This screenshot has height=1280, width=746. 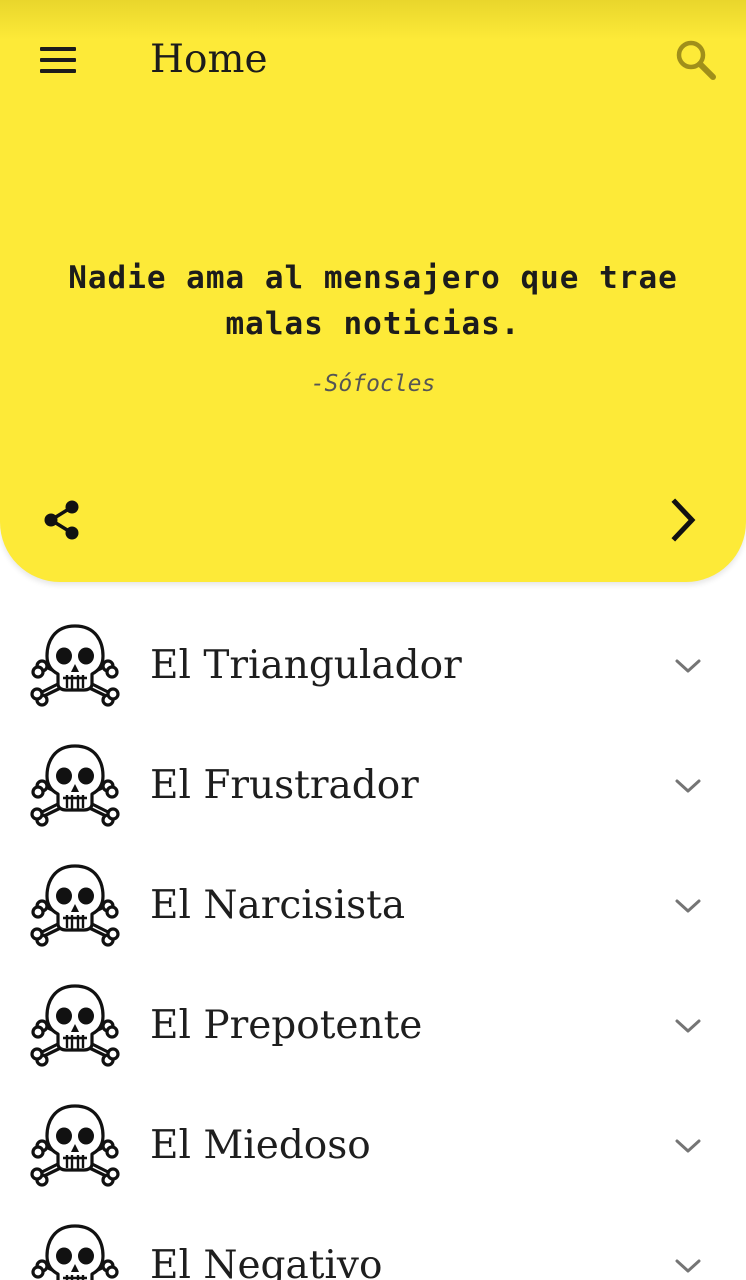 What do you see at coordinates (278, 905) in the screenshot?
I see `list-item-label: El Narcisista` at bounding box center [278, 905].